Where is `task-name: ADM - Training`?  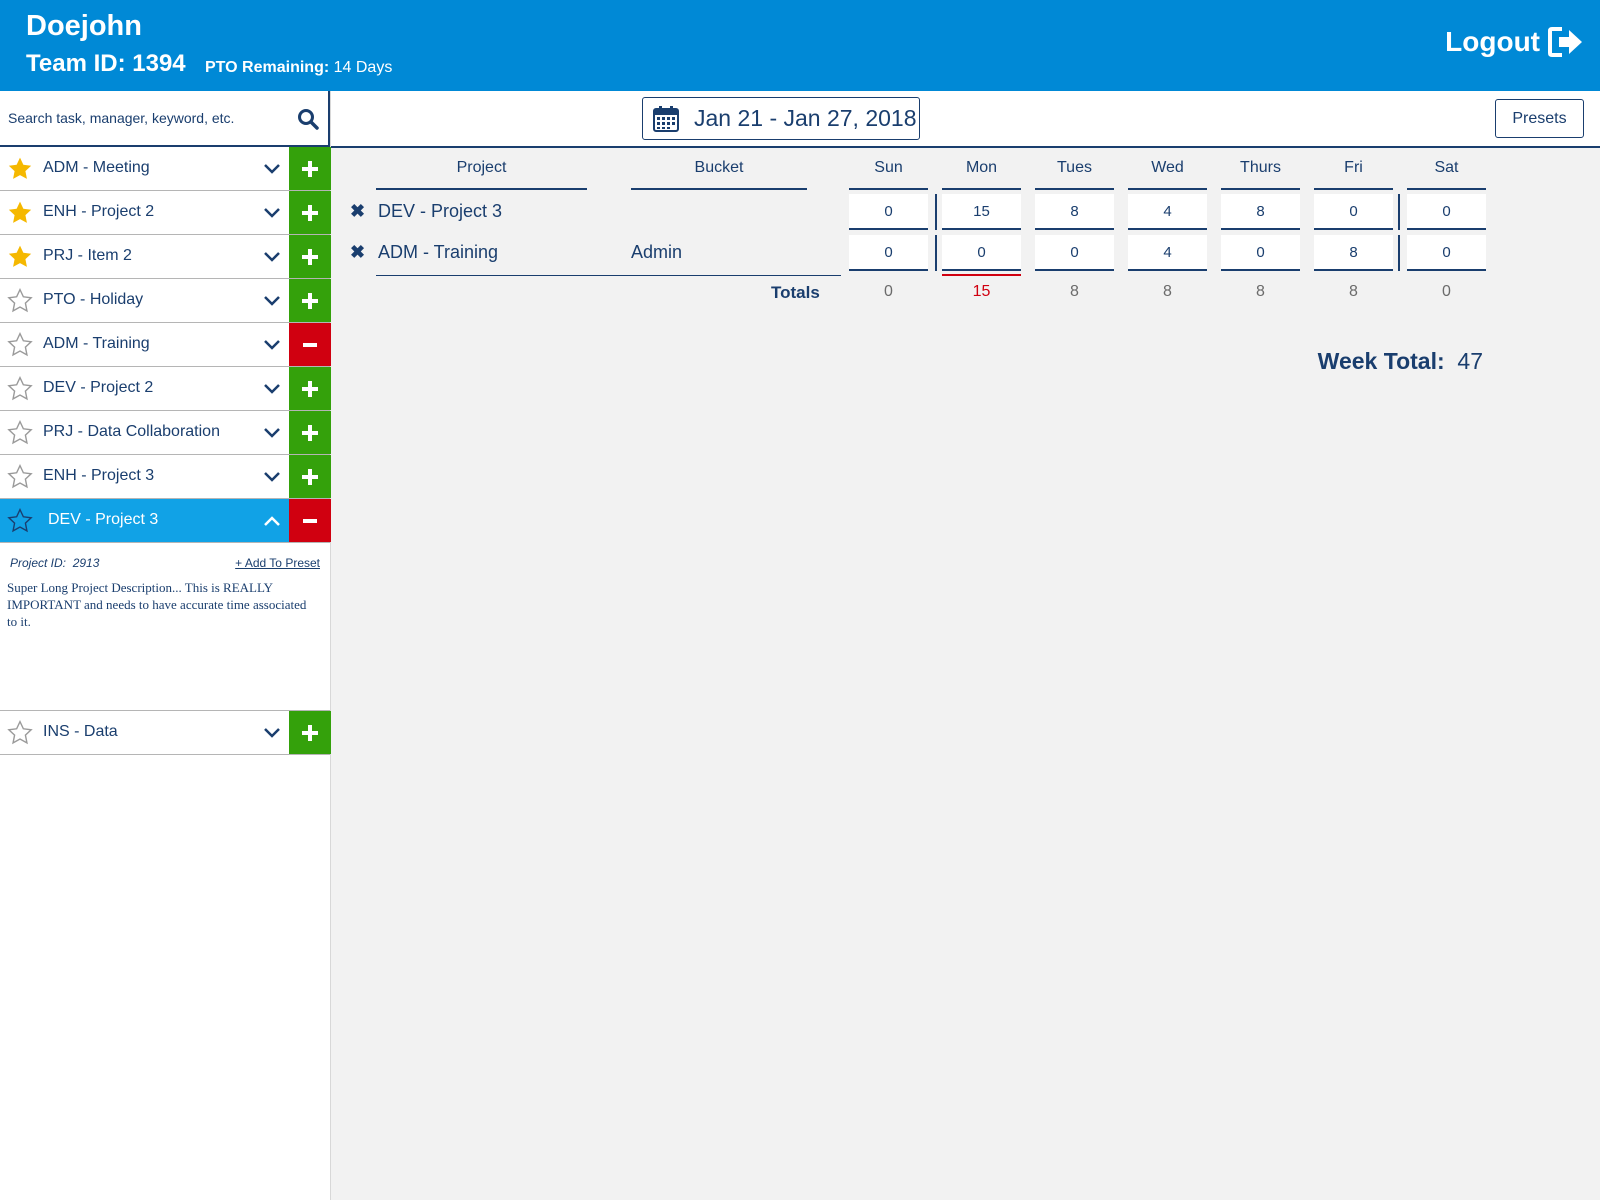 task-name: ADM - Training is located at coordinates (96, 343).